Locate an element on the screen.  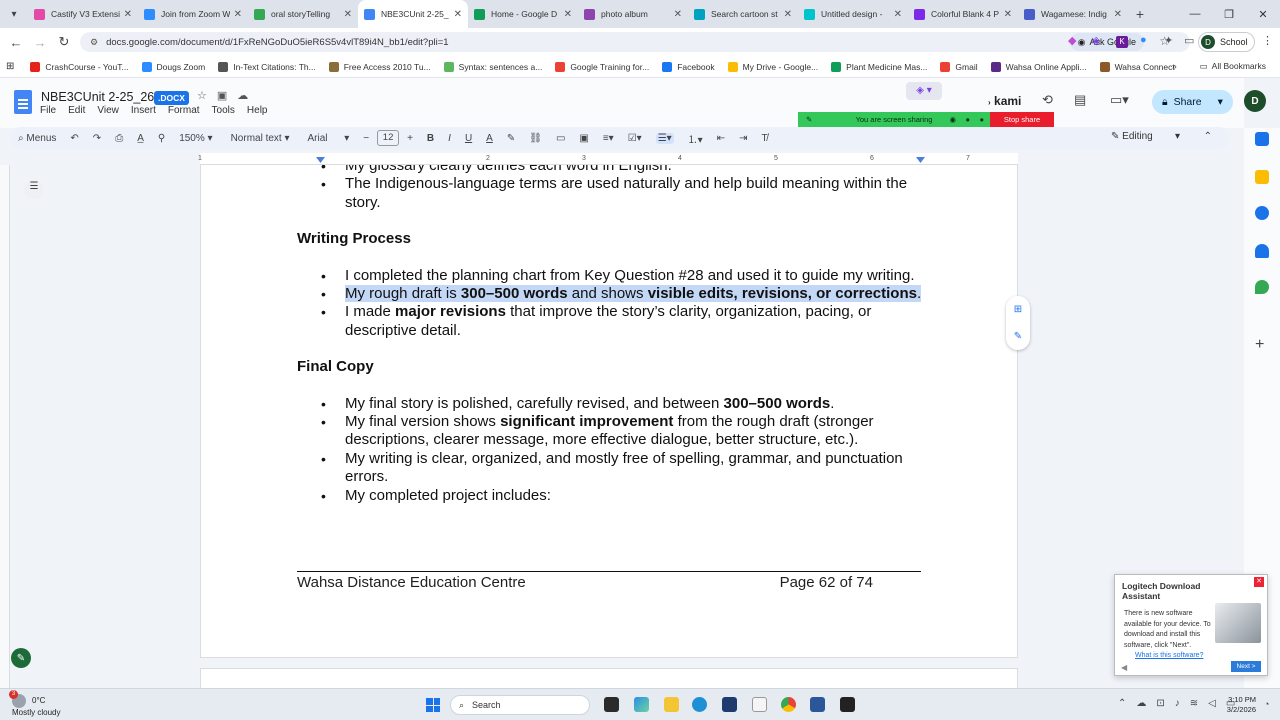
writing-process-heading: Writing Process is located at coordinates (611, 239).